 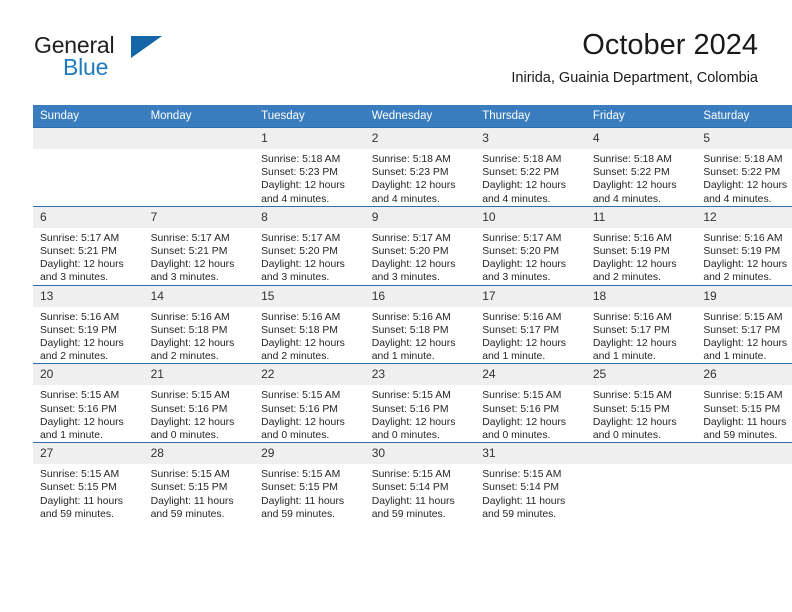 I want to click on day-number: 22, so click(x=309, y=375).